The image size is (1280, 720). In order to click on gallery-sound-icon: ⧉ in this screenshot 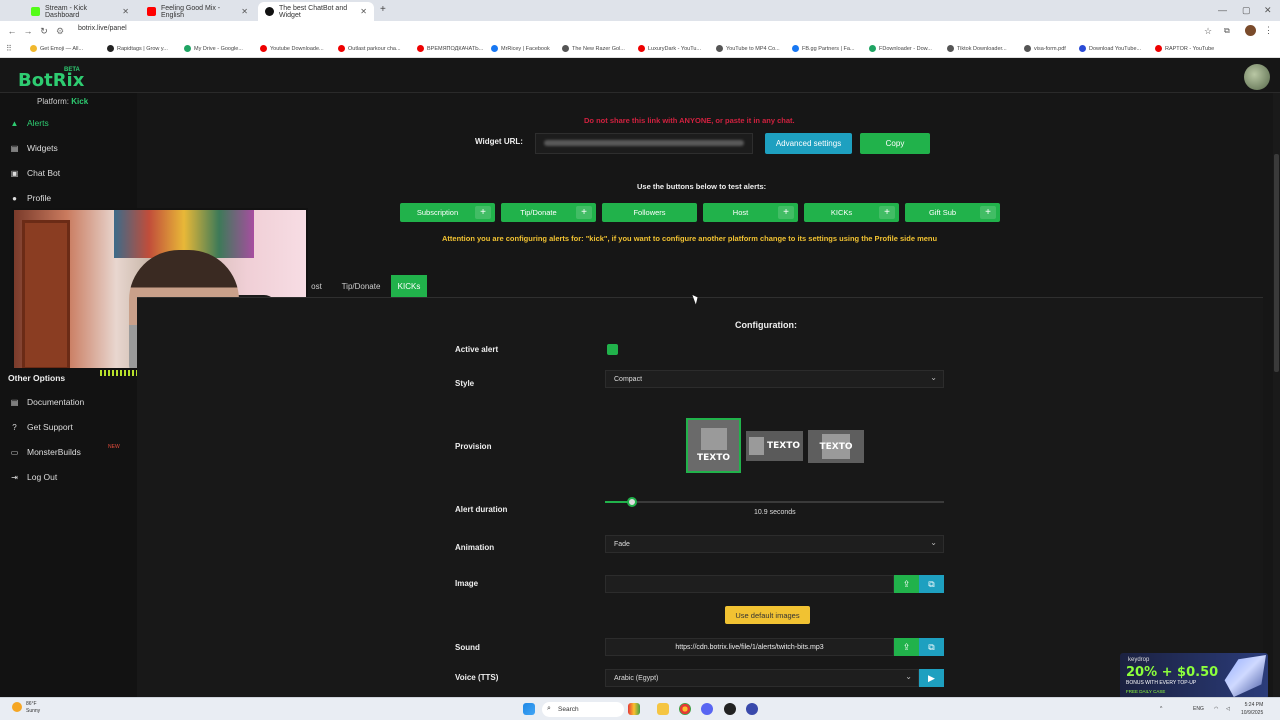, I will do `click(931, 647)`.